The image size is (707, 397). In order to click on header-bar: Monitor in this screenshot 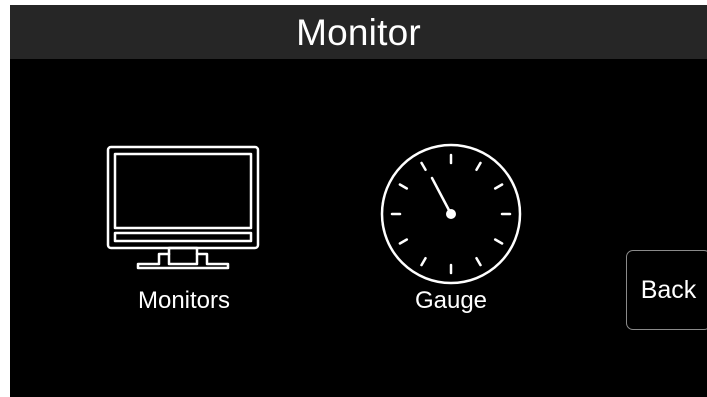, I will do `click(358, 32)`.